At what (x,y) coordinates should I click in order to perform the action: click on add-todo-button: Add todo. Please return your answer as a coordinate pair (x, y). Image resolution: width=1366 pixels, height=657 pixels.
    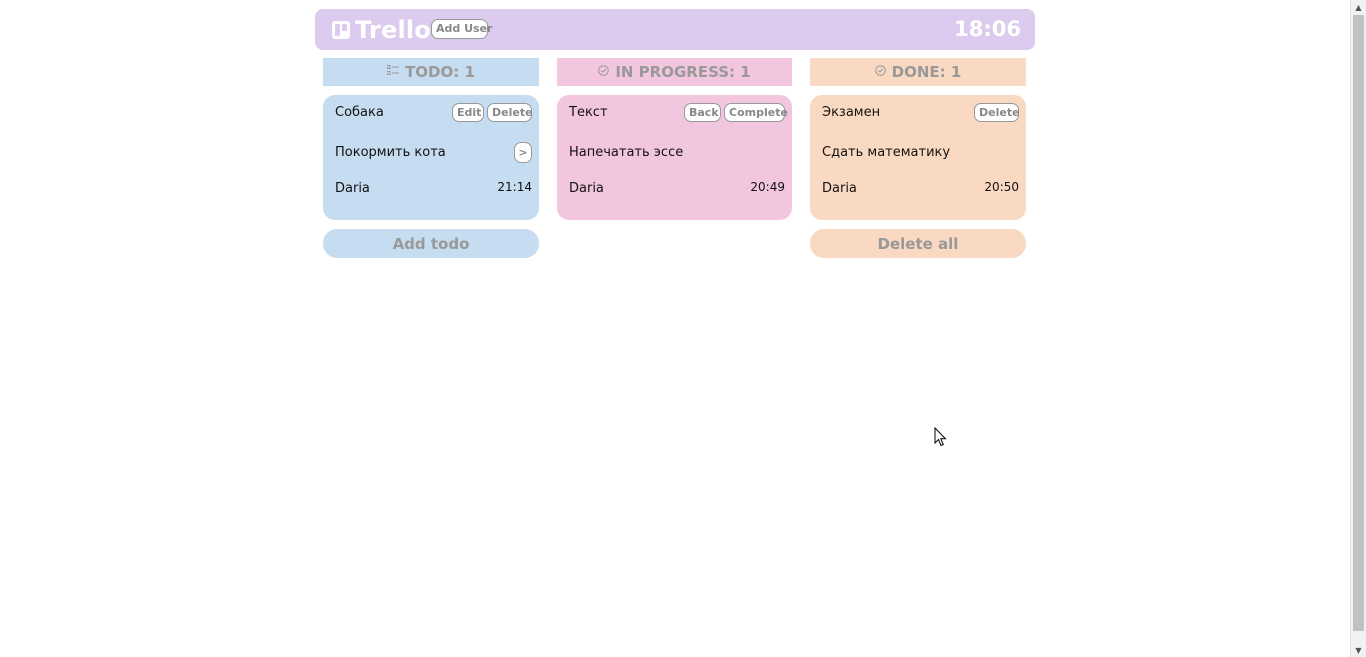
    Looking at the image, I should click on (431, 243).